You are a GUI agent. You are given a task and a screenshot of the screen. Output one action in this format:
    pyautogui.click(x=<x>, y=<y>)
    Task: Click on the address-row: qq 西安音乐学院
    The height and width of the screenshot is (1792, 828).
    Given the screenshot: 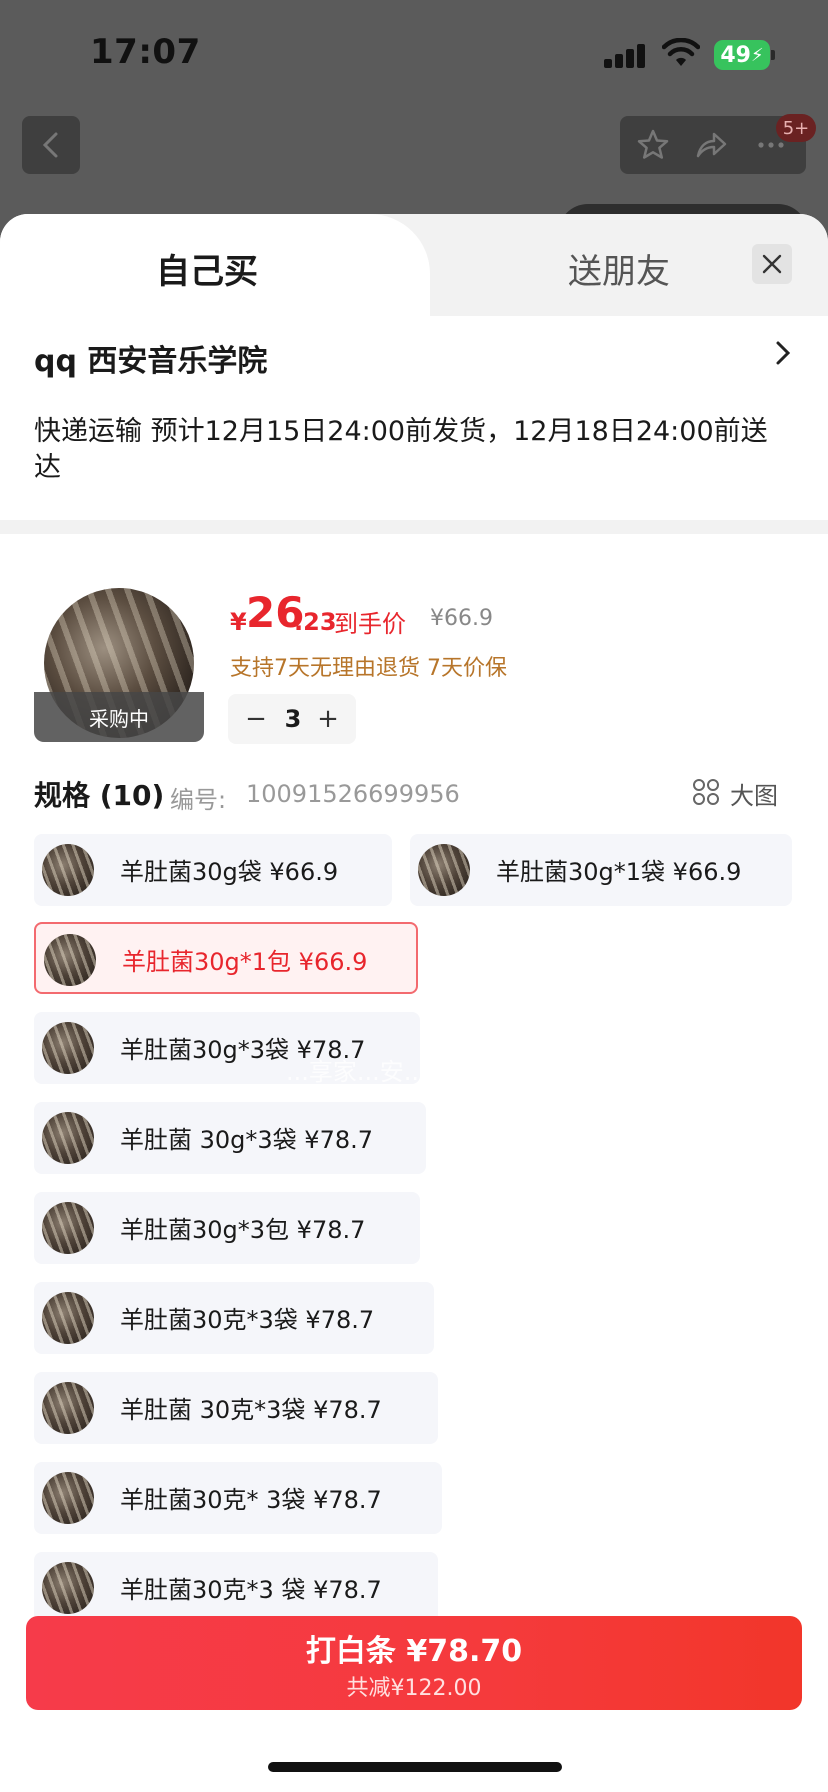 What is the action you would take?
    pyautogui.click(x=414, y=358)
    